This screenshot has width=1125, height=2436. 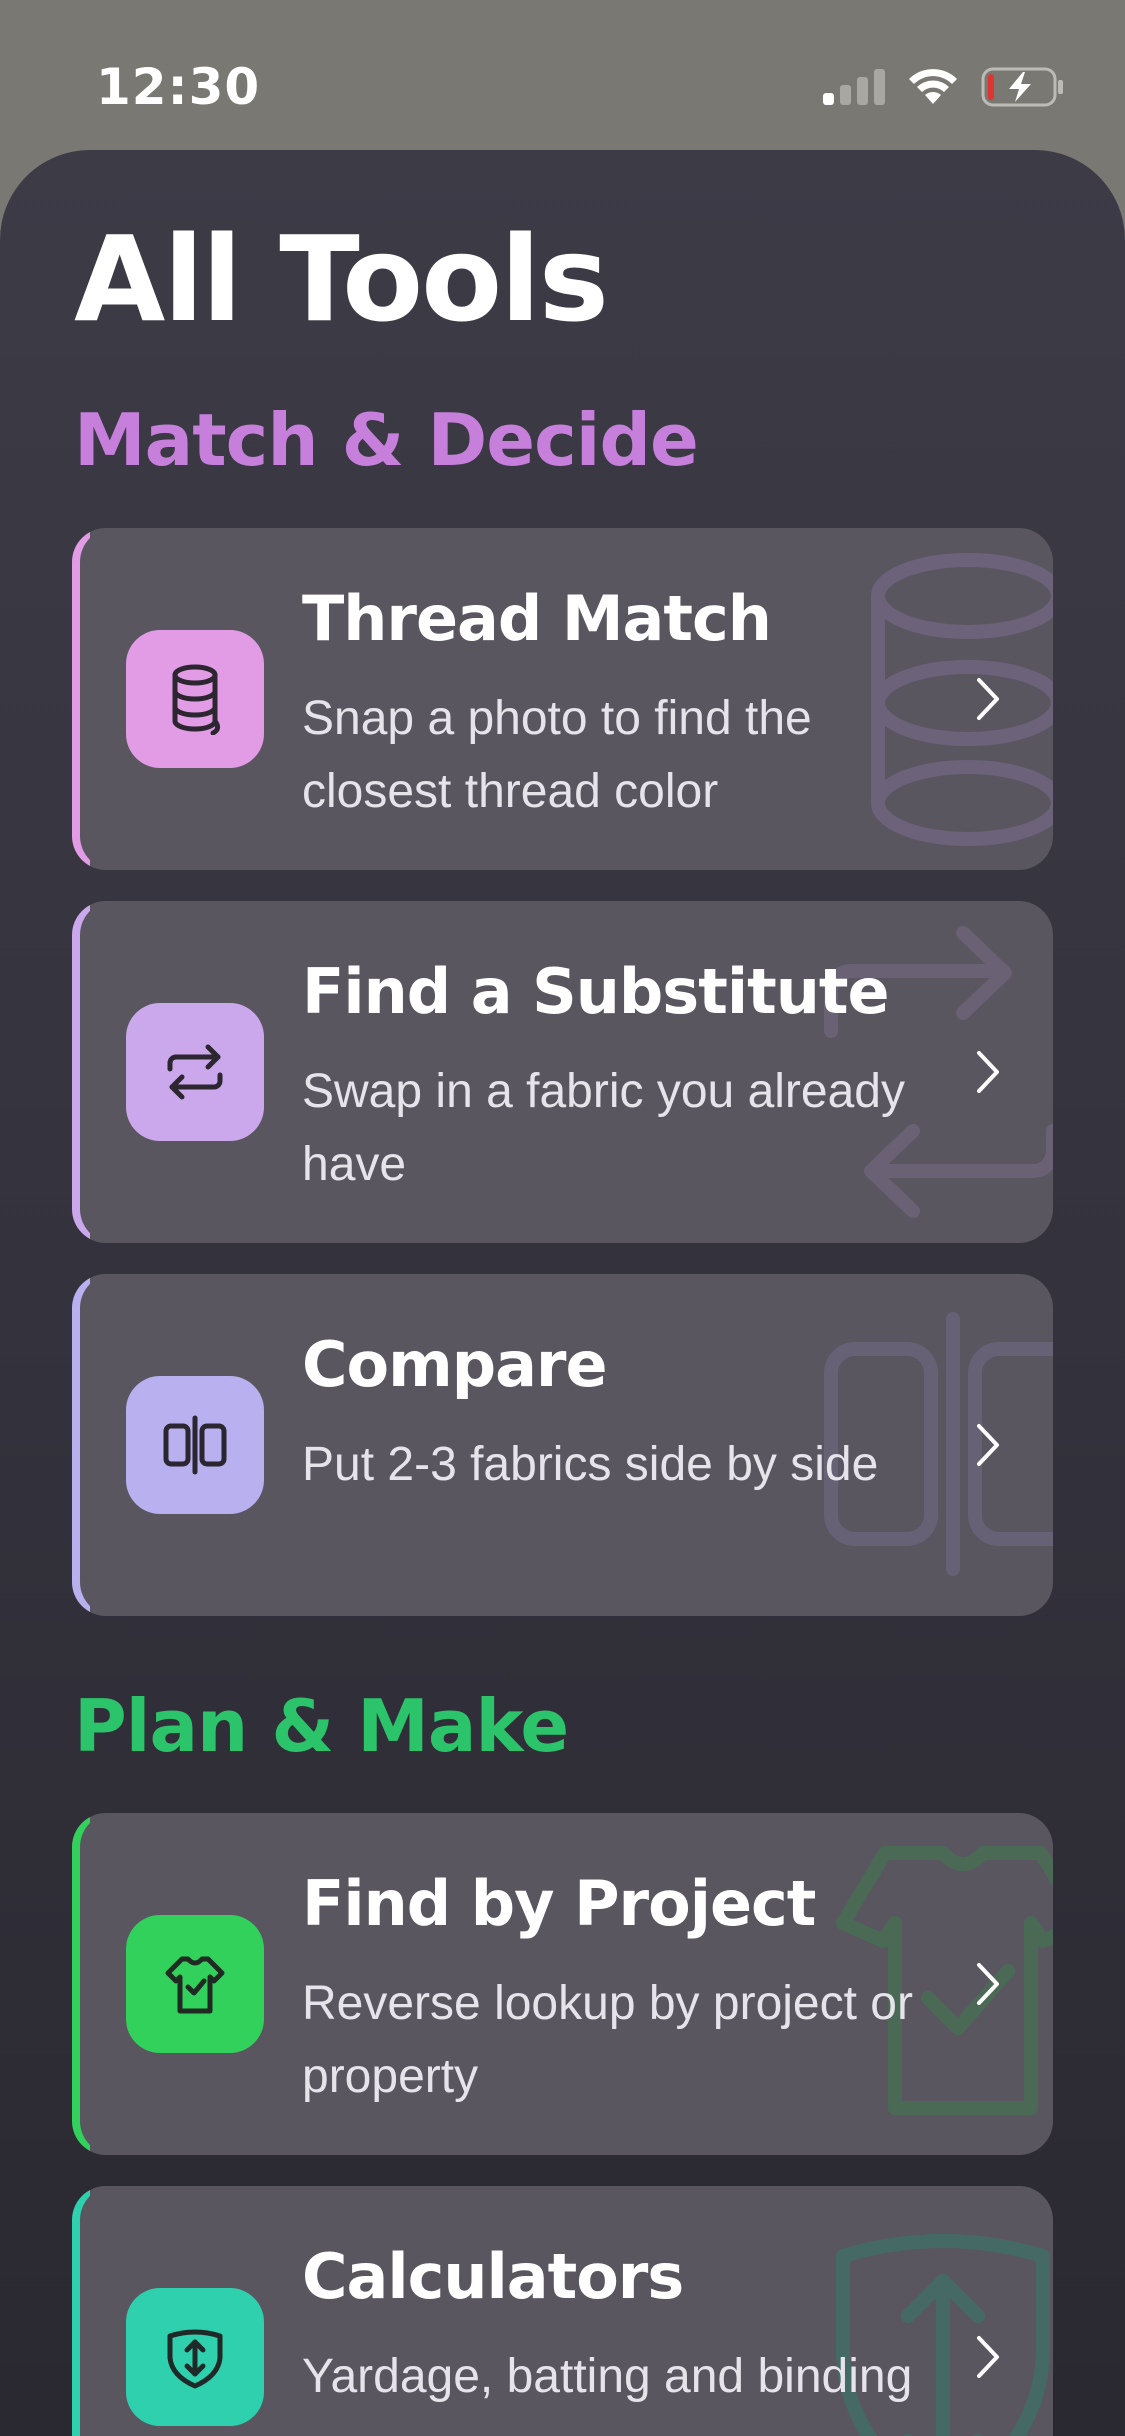 What do you see at coordinates (537, 618) in the screenshot?
I see `card-title: Thread Match` at bounding box center [537, 618].